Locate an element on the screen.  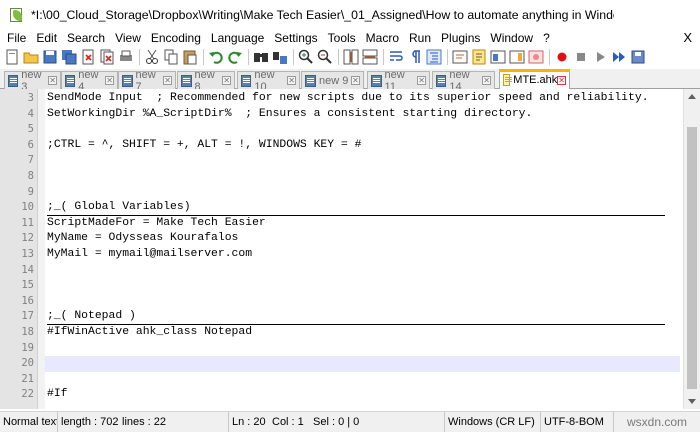
vertical-scrollbar is located at coordinates (691, 249).